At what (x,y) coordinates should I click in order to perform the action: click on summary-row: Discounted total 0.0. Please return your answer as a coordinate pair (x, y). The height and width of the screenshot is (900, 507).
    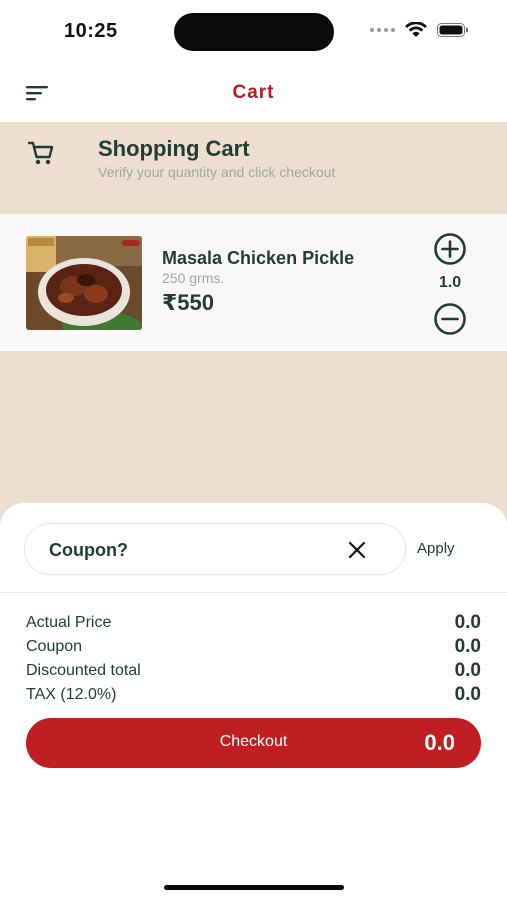
    Looking at the image, I should click on (253, 671).